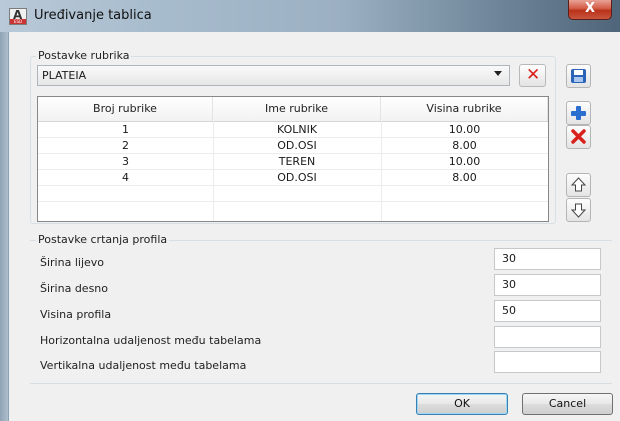 This screenshot has width=620, height=421. I want to click on cell-broj: 1, so click(125, 130).